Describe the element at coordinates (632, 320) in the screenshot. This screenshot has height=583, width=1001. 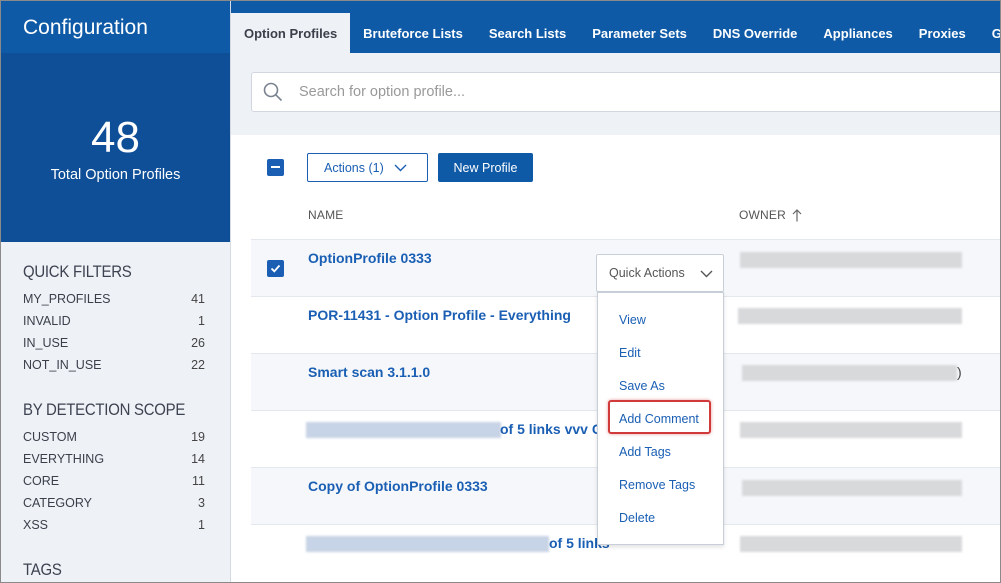
I see `menu-item-view: View` at that location.